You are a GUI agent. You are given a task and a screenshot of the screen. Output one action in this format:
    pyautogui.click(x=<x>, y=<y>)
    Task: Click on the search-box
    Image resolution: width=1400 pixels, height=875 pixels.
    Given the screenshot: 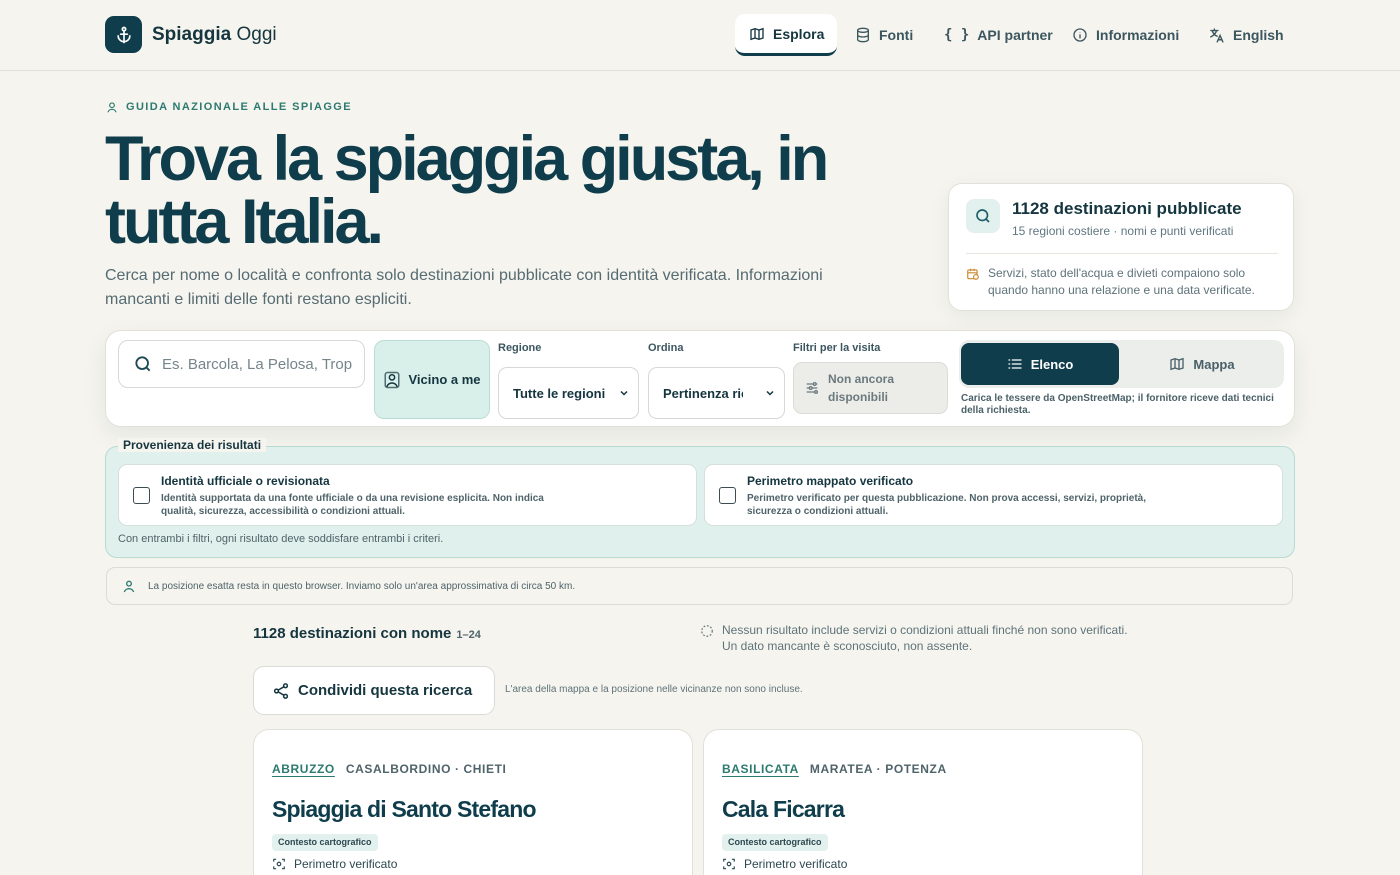 What is the action you would take?
    pyautogui.click(x=241, y=364)
    